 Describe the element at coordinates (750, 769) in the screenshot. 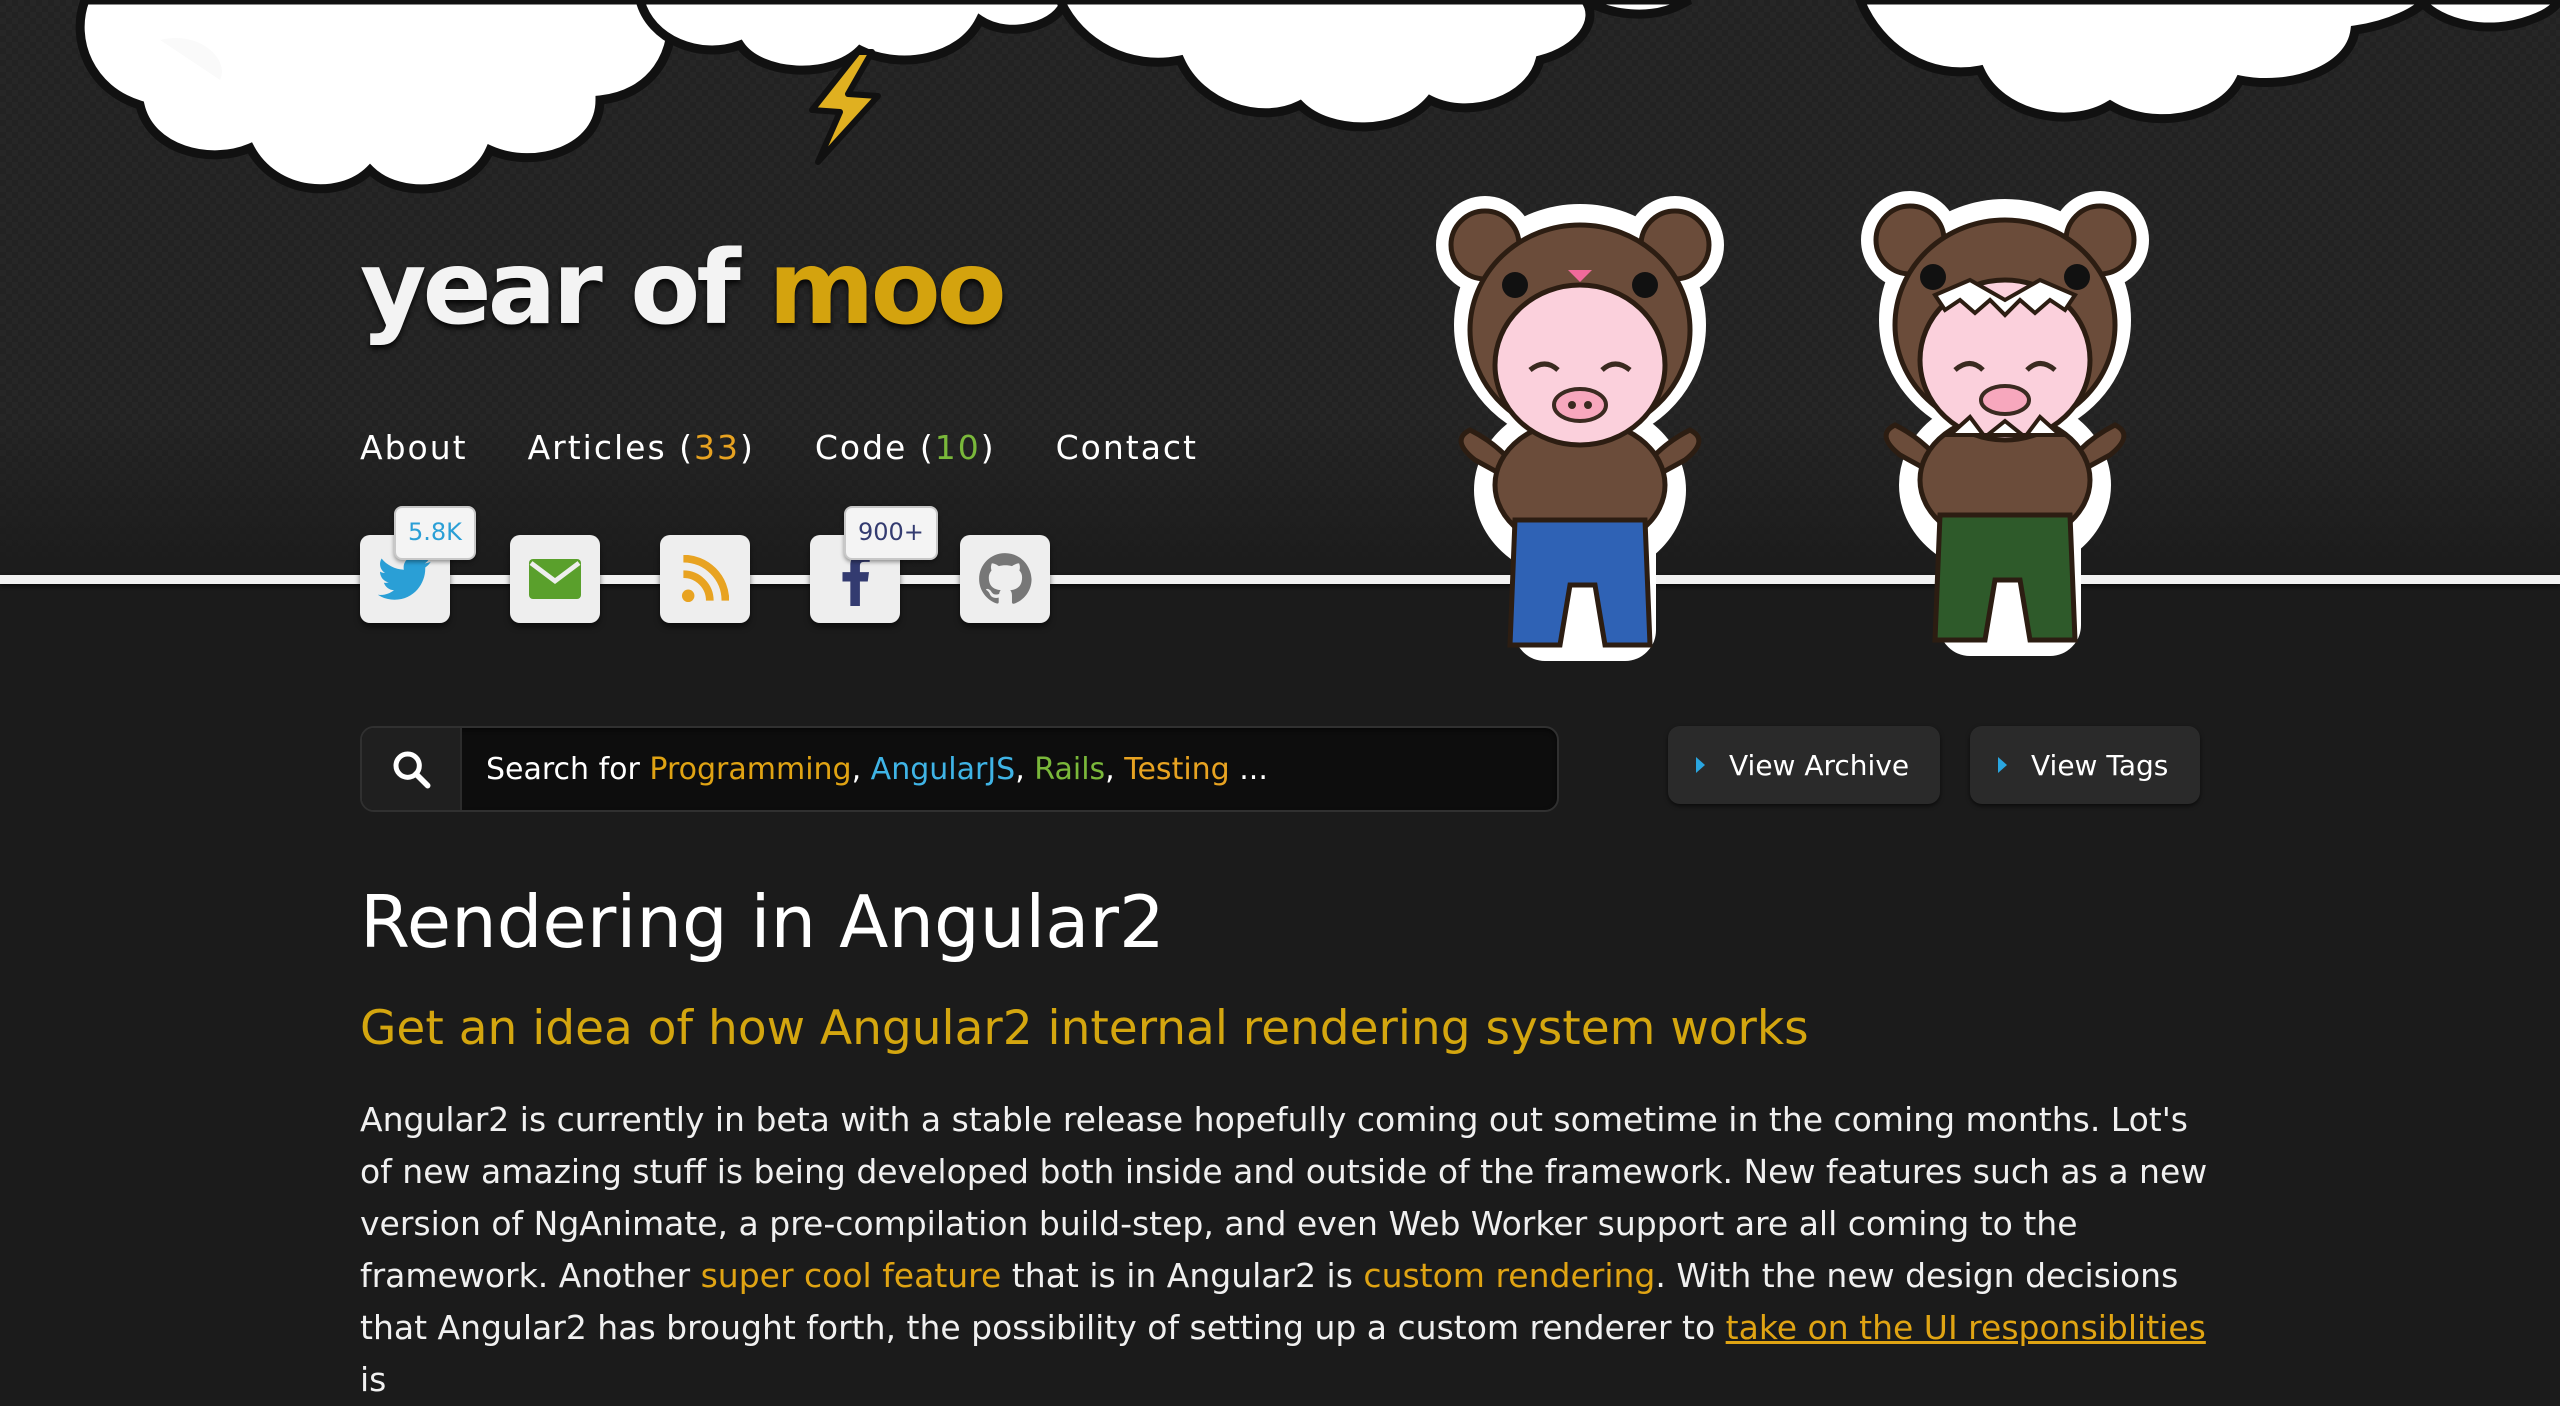

I see `search-term-programming: Programming` at that location.